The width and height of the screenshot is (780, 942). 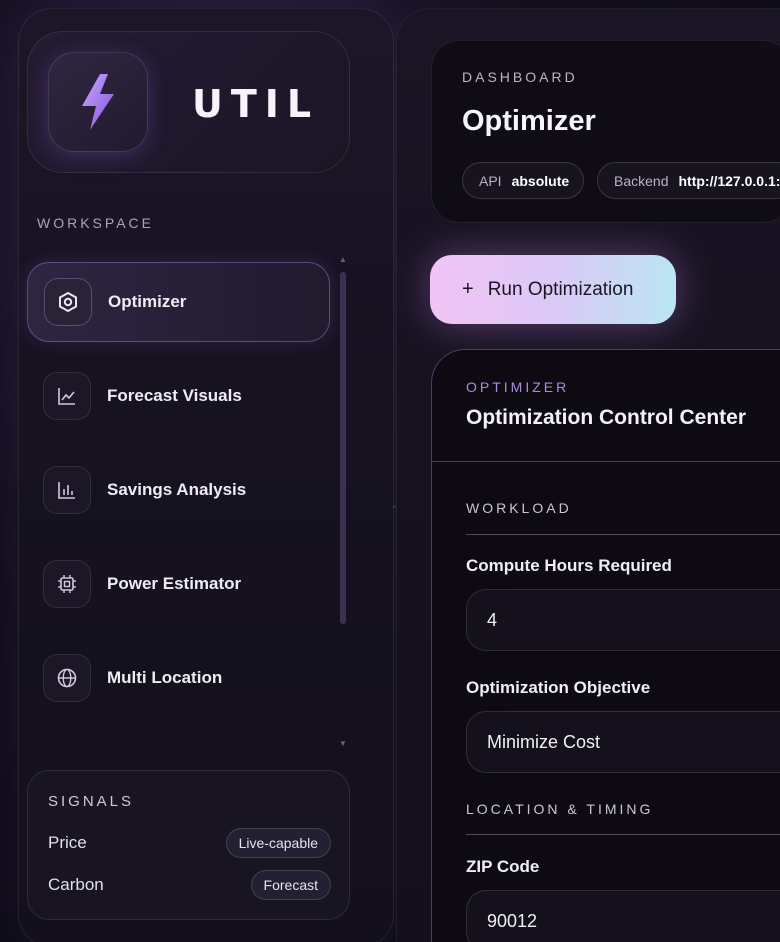 What do you see at coordinates (468, 289) in the screenshot?
I see `plus-icon: +` at bounding box center [468, 289].